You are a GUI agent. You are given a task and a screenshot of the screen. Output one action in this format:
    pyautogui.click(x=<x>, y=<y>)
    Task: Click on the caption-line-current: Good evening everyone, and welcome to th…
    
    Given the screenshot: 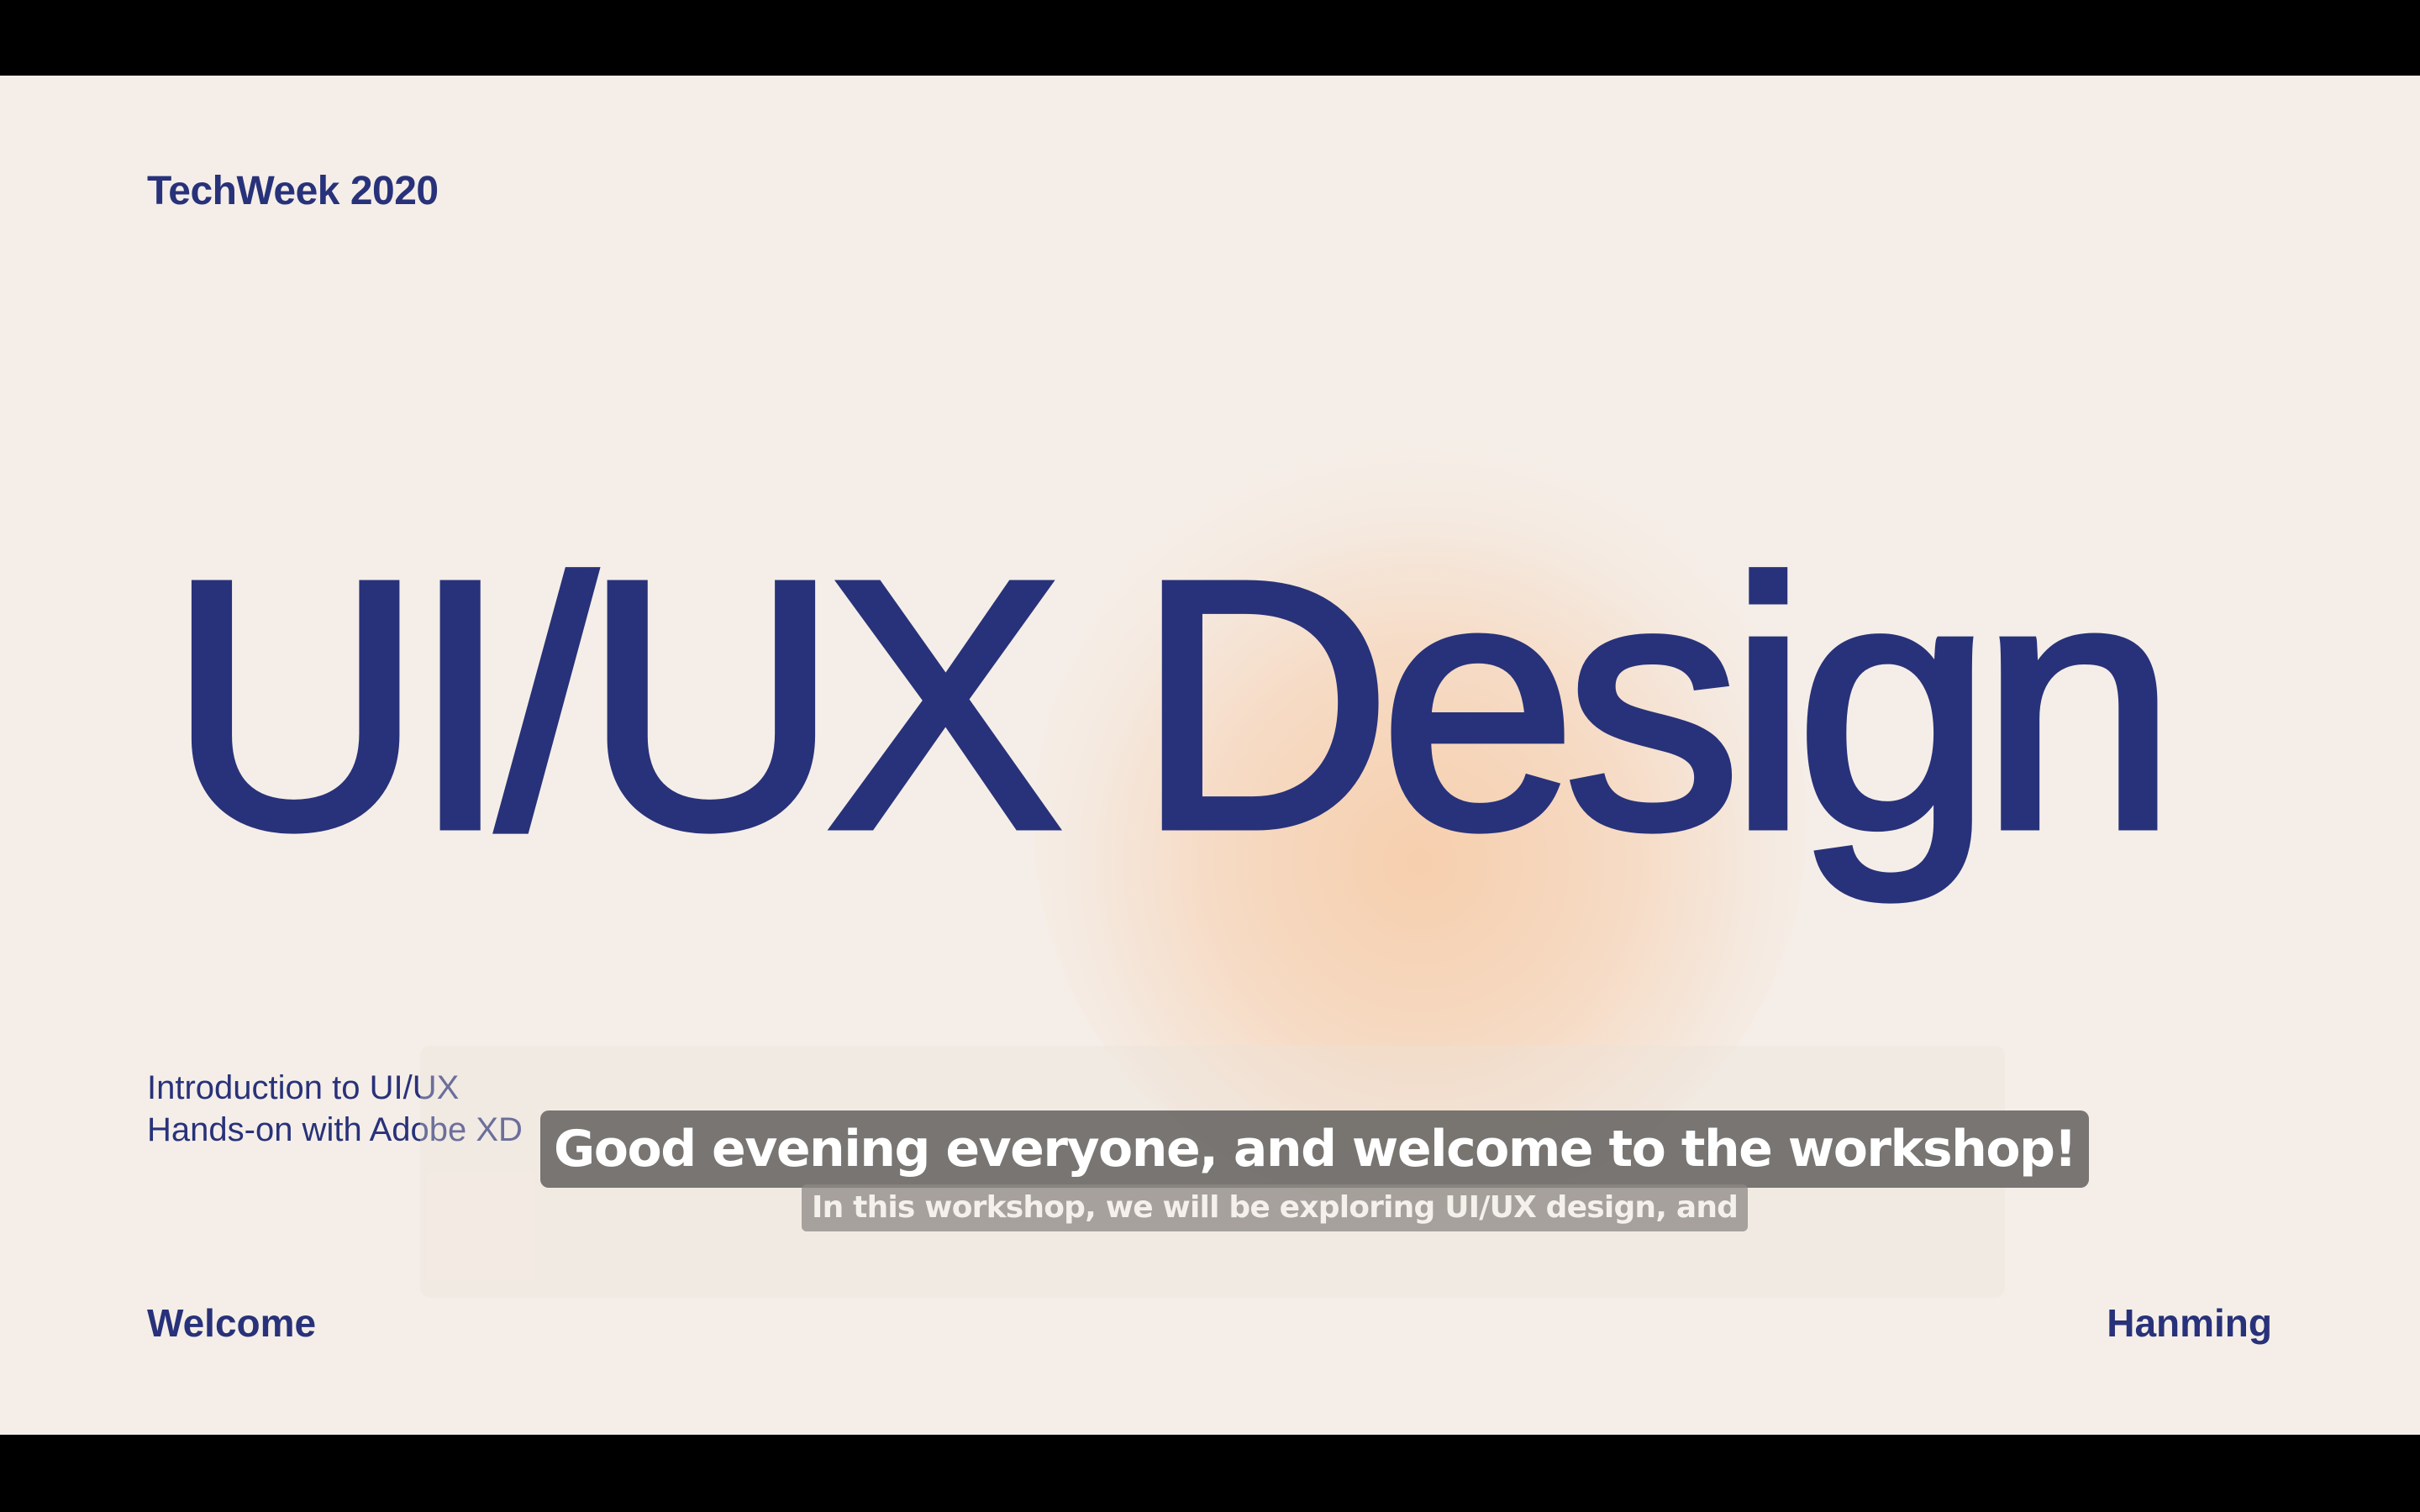 What is the action you would take?
    pyautogui.click(x=1315, y=1149)
    